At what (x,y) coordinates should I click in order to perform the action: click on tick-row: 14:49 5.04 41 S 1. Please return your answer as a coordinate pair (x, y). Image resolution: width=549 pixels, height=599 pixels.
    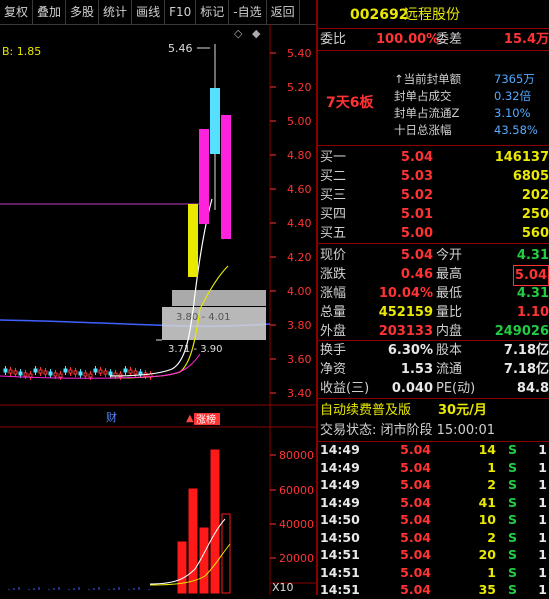
    Looking at the image, I should click on (433, 503).